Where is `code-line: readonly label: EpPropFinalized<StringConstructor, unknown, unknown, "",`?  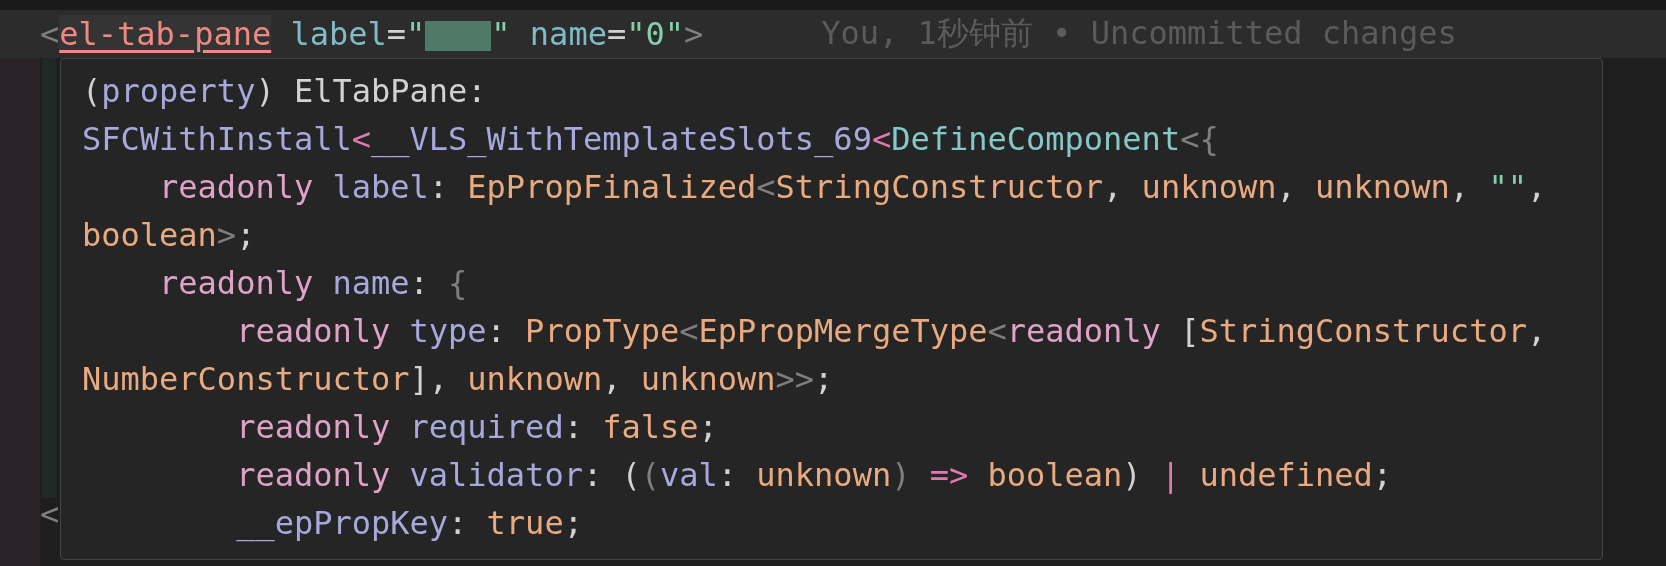 code-line: readonly label: EpPropFinalized<StringConstructor, unknown, unknown, "", is located at coordinates (853, 187).